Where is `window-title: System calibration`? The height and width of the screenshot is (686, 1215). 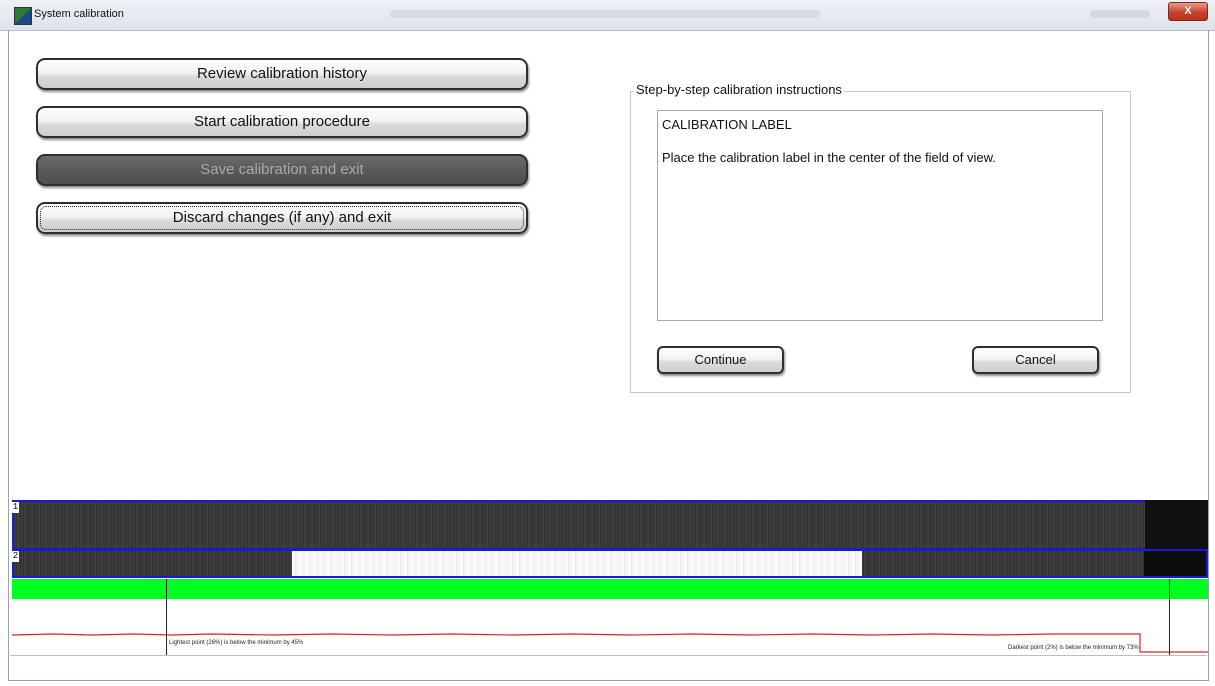
window-title: System calibration is located at coordinates (79, 14).